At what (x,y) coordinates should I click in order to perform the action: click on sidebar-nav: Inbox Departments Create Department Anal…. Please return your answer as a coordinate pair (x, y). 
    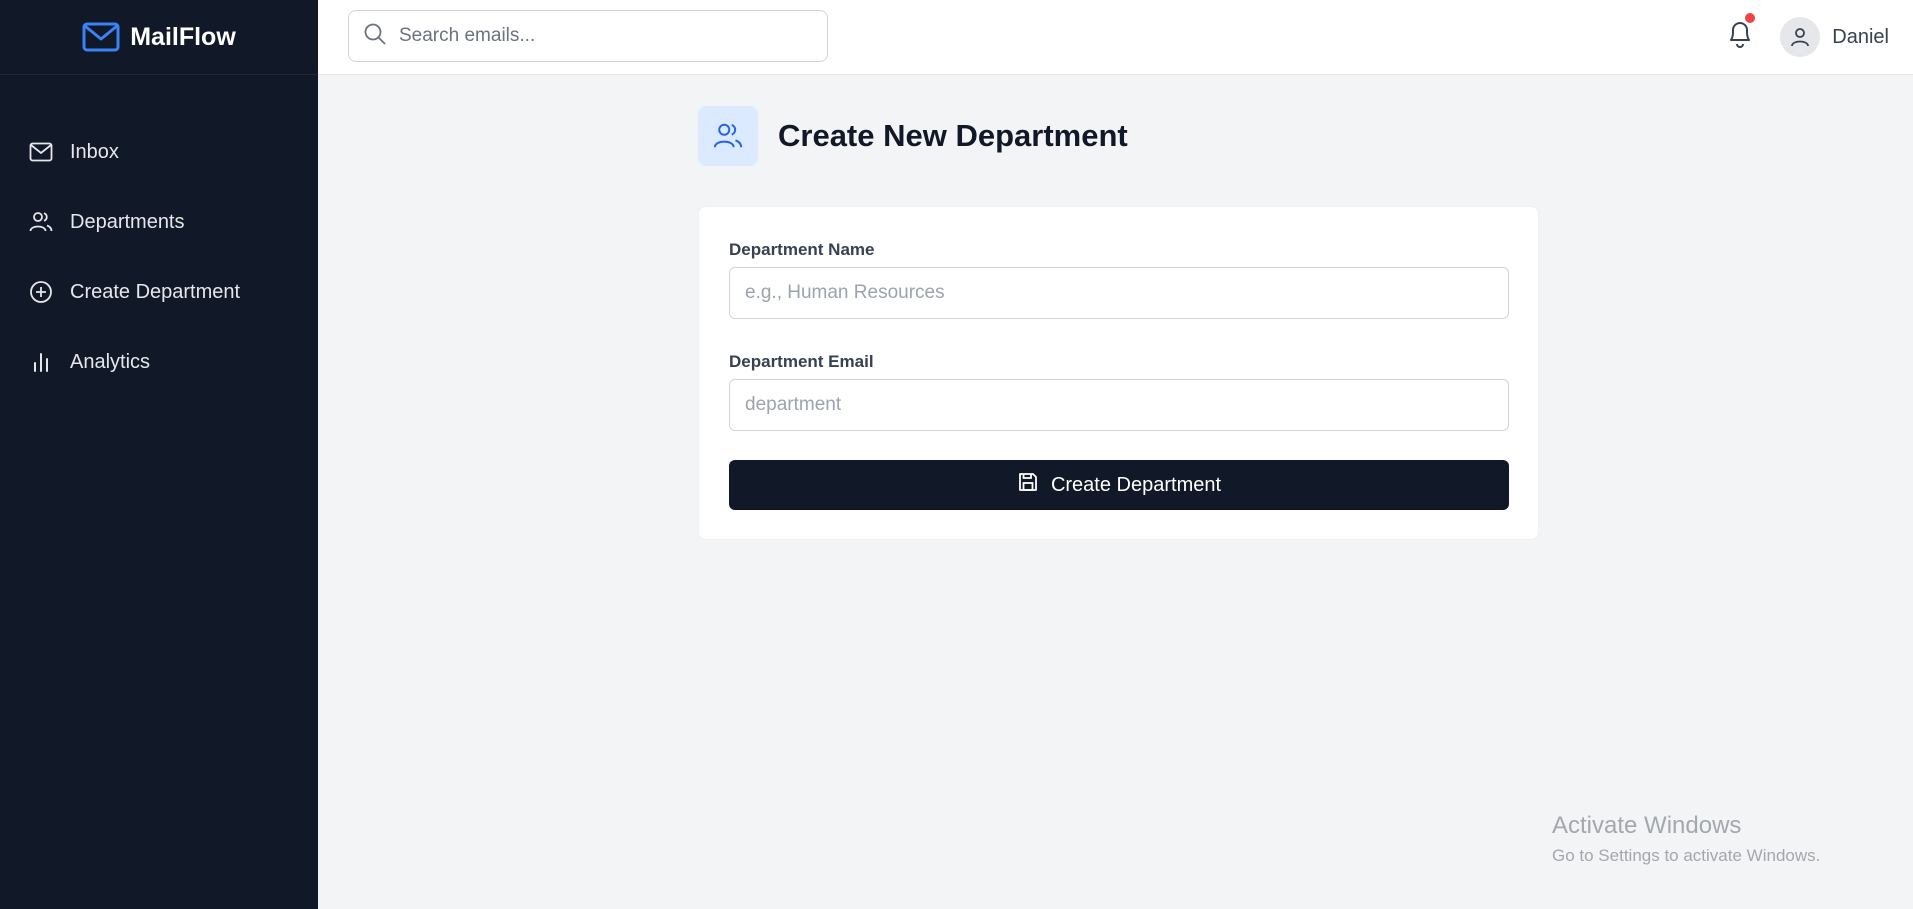
    Looking at the image, I should click on (159, 236).